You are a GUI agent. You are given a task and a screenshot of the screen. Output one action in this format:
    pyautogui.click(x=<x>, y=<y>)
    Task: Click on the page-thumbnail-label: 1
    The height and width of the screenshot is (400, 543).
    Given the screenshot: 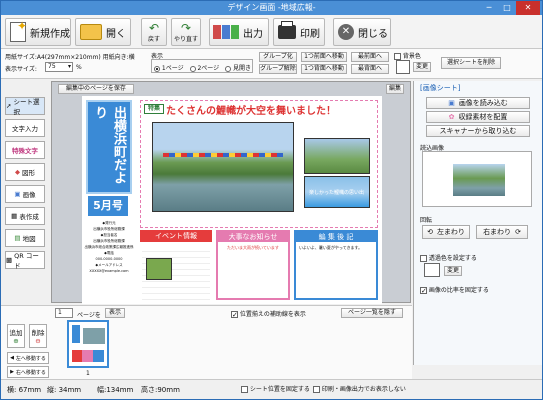 What is the action you would take?
    pyautogui.click(x=88, y=373)
    